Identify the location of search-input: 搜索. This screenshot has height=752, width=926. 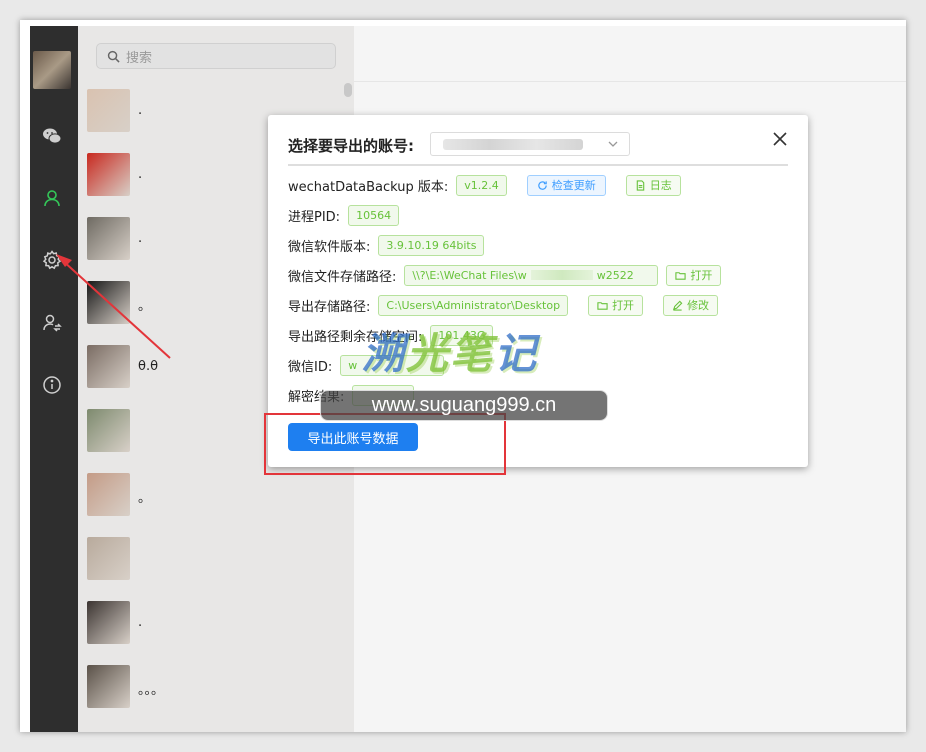
(216, 56).